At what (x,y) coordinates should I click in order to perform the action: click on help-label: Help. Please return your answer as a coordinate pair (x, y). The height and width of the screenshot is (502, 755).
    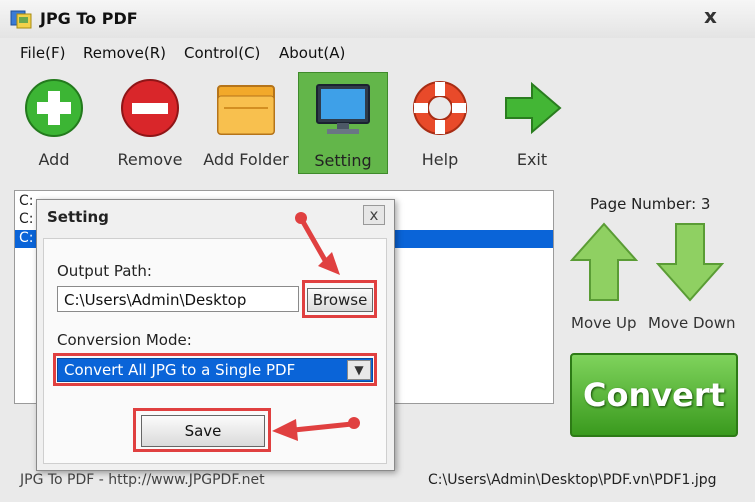
    Looking at the image, I should click on (440, 159).